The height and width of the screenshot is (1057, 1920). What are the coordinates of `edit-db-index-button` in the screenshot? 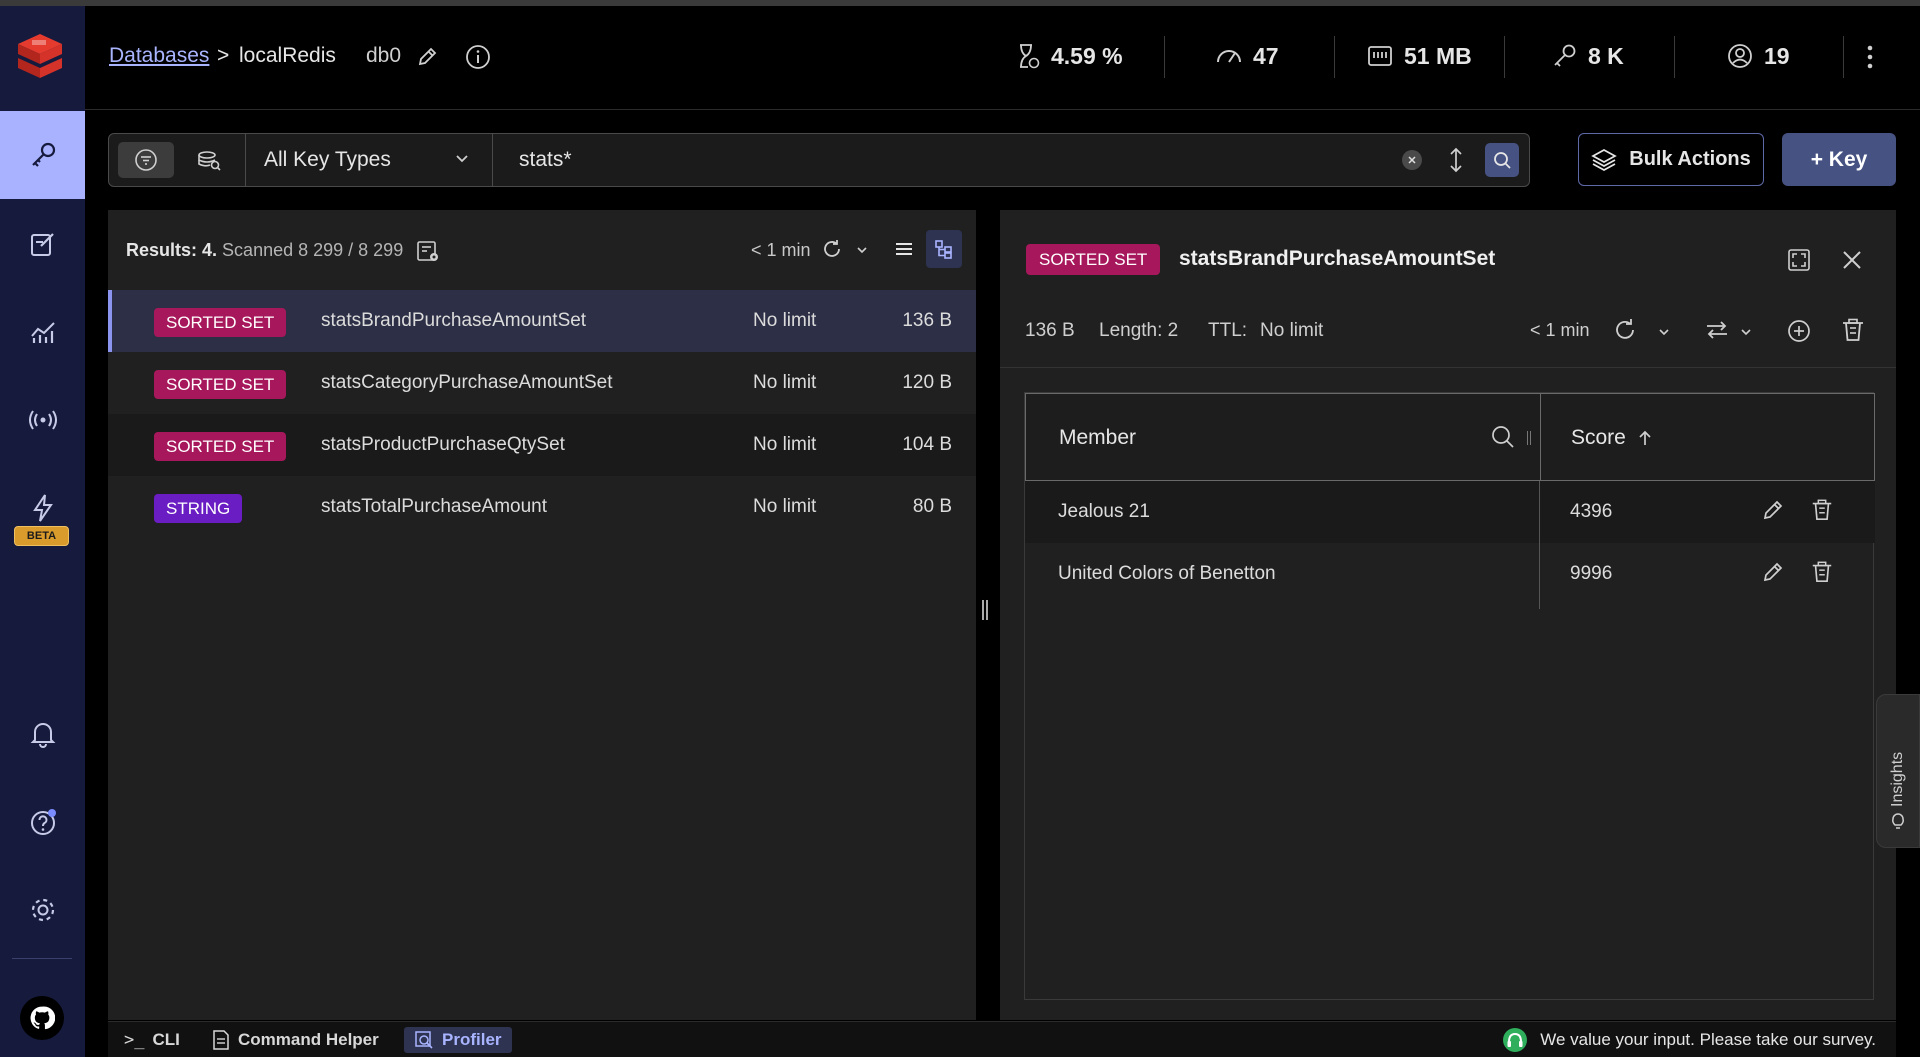 It's located at (427, 59).